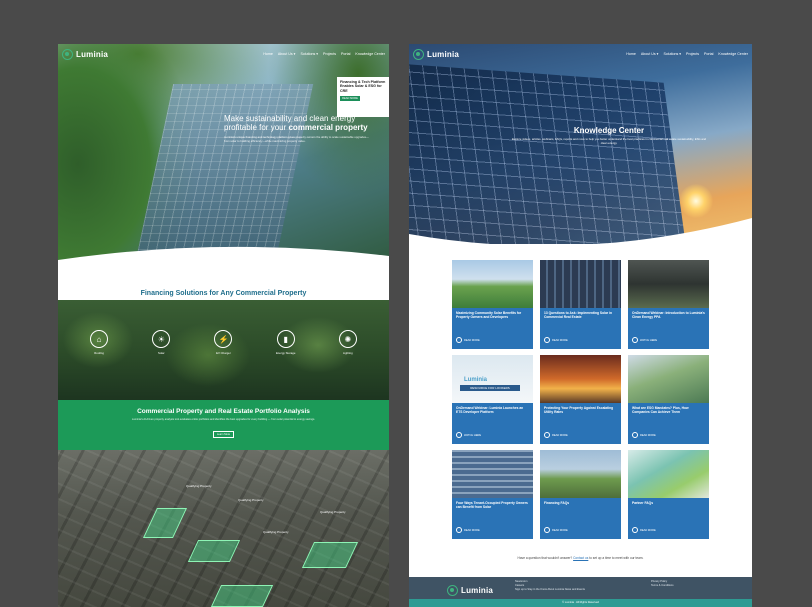 The image size is (812, 607). Describe the element at coordinates (490, 388) in the screenshot. I see `card-banner: RESOURCE FOR LOOKERS` at that location.